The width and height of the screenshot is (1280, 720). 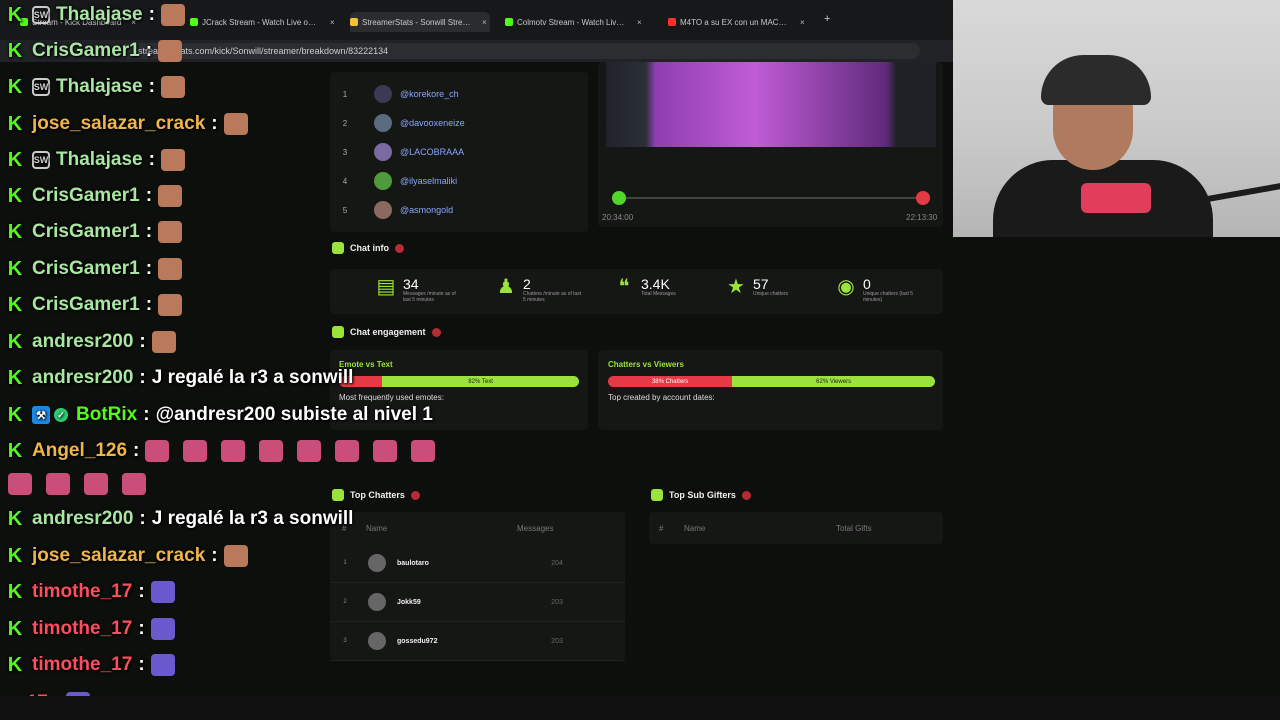 What do you see at coordinates (671, 287) in the screenshot?
I see `stat-text: 3.4K Total Messages` at bounding box center [671, 287].